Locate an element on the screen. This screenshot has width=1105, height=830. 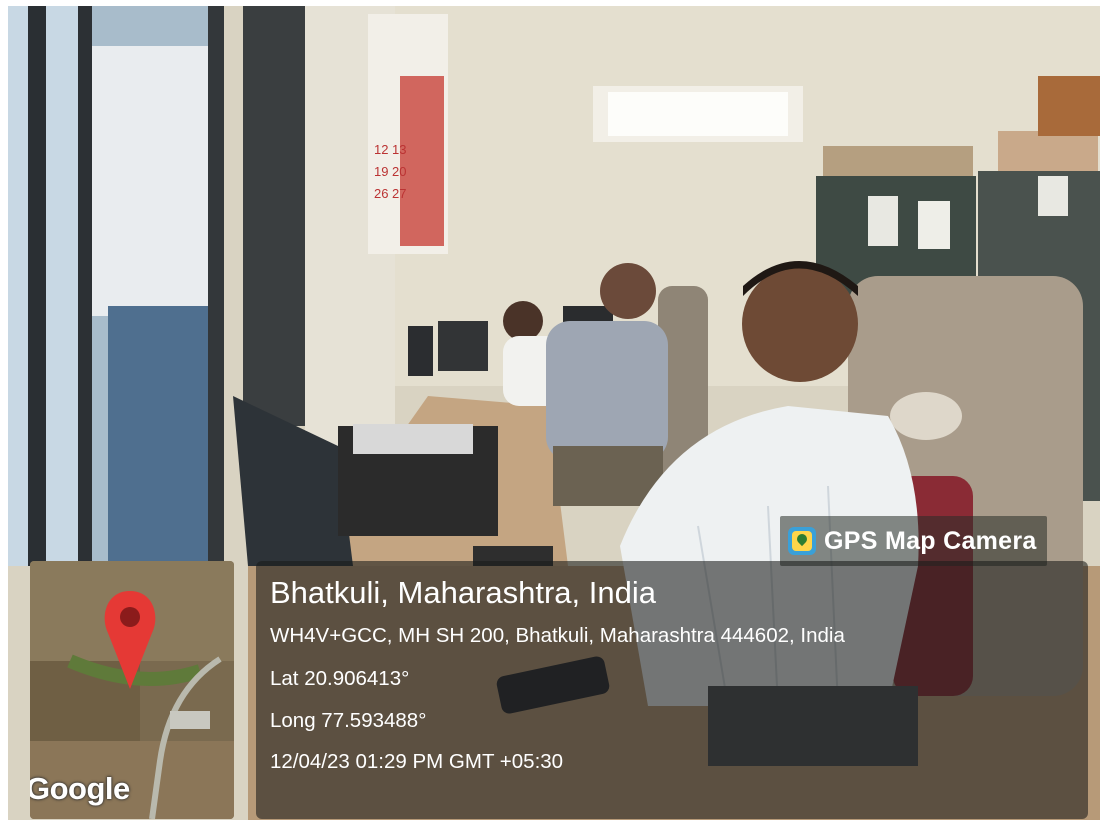
calendar-number: 26 is located at coordinates (381, 193).